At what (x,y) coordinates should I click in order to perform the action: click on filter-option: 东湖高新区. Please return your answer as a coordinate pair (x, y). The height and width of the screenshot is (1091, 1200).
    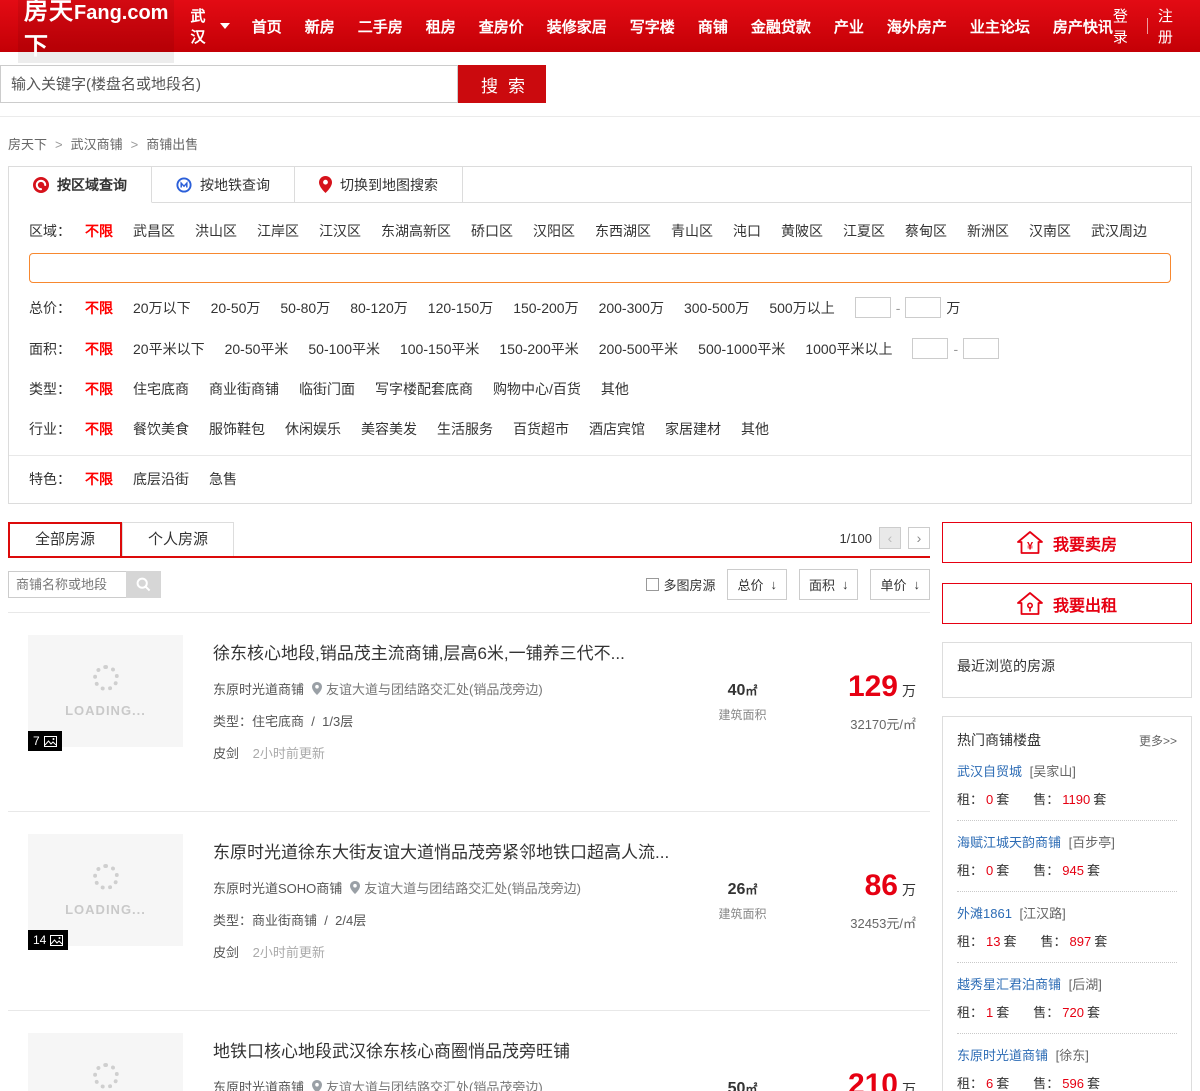
    Looking at the image, I should click on (416, 231).